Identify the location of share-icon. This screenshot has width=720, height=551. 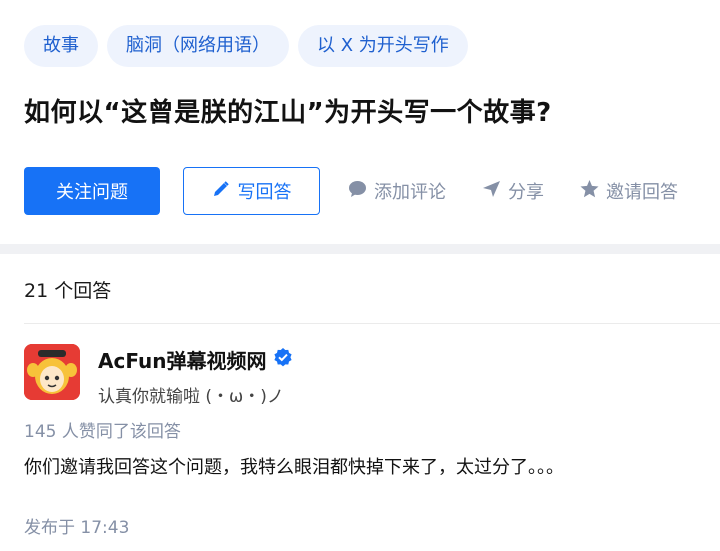
(491, 191).